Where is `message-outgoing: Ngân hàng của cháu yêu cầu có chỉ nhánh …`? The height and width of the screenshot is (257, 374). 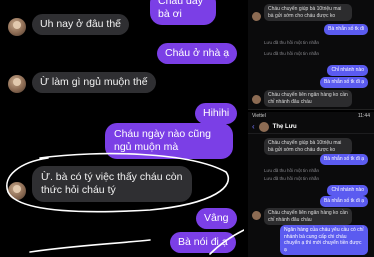 message-outgoing: Ngân hàng của cháu yêu cầu có chỉ nhánh … is located at coordinates (324, 240).